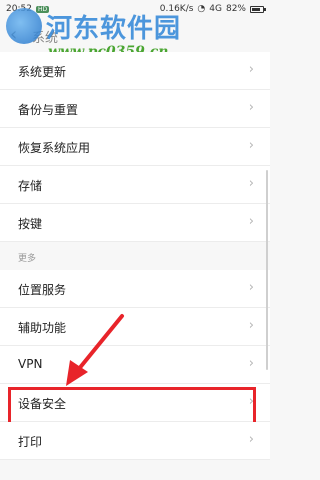 The height and width of the screenshot is (480, 320). What do you see at coordinates (135, 327) in the screenshot?
I see `list-item-accessibility: 辅助功能 ›` at bounding box center [135, 327].